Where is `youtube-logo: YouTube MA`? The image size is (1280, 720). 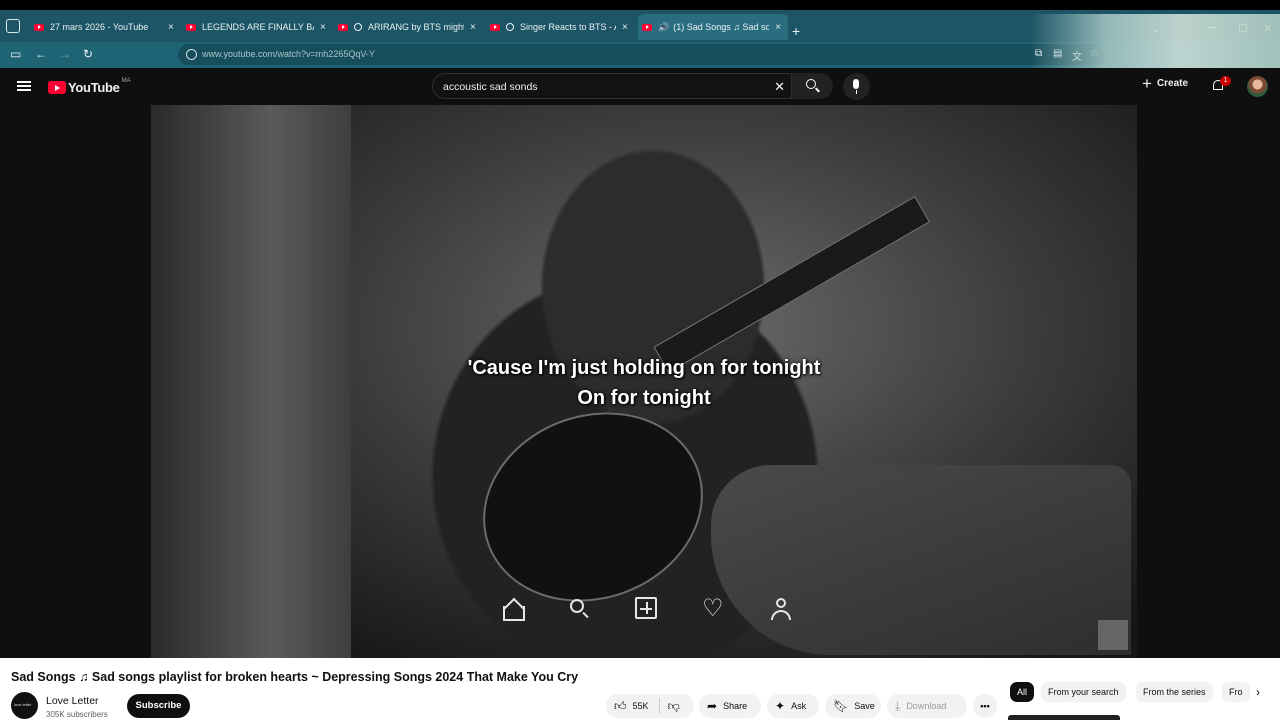 youtube-logo: YouTube MA is located at coordinates (89, 86).